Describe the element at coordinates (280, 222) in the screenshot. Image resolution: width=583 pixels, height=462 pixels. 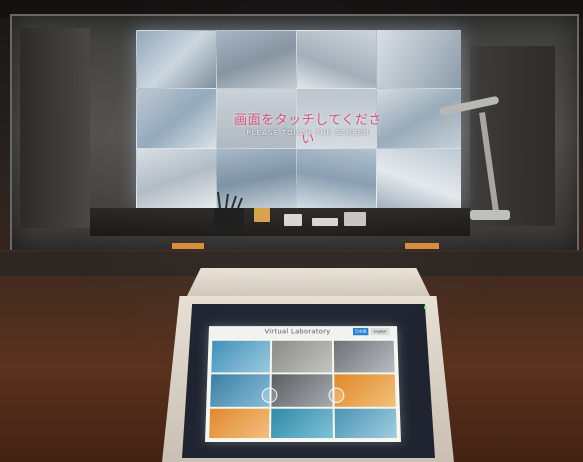
I see `display-shelf` at that location.